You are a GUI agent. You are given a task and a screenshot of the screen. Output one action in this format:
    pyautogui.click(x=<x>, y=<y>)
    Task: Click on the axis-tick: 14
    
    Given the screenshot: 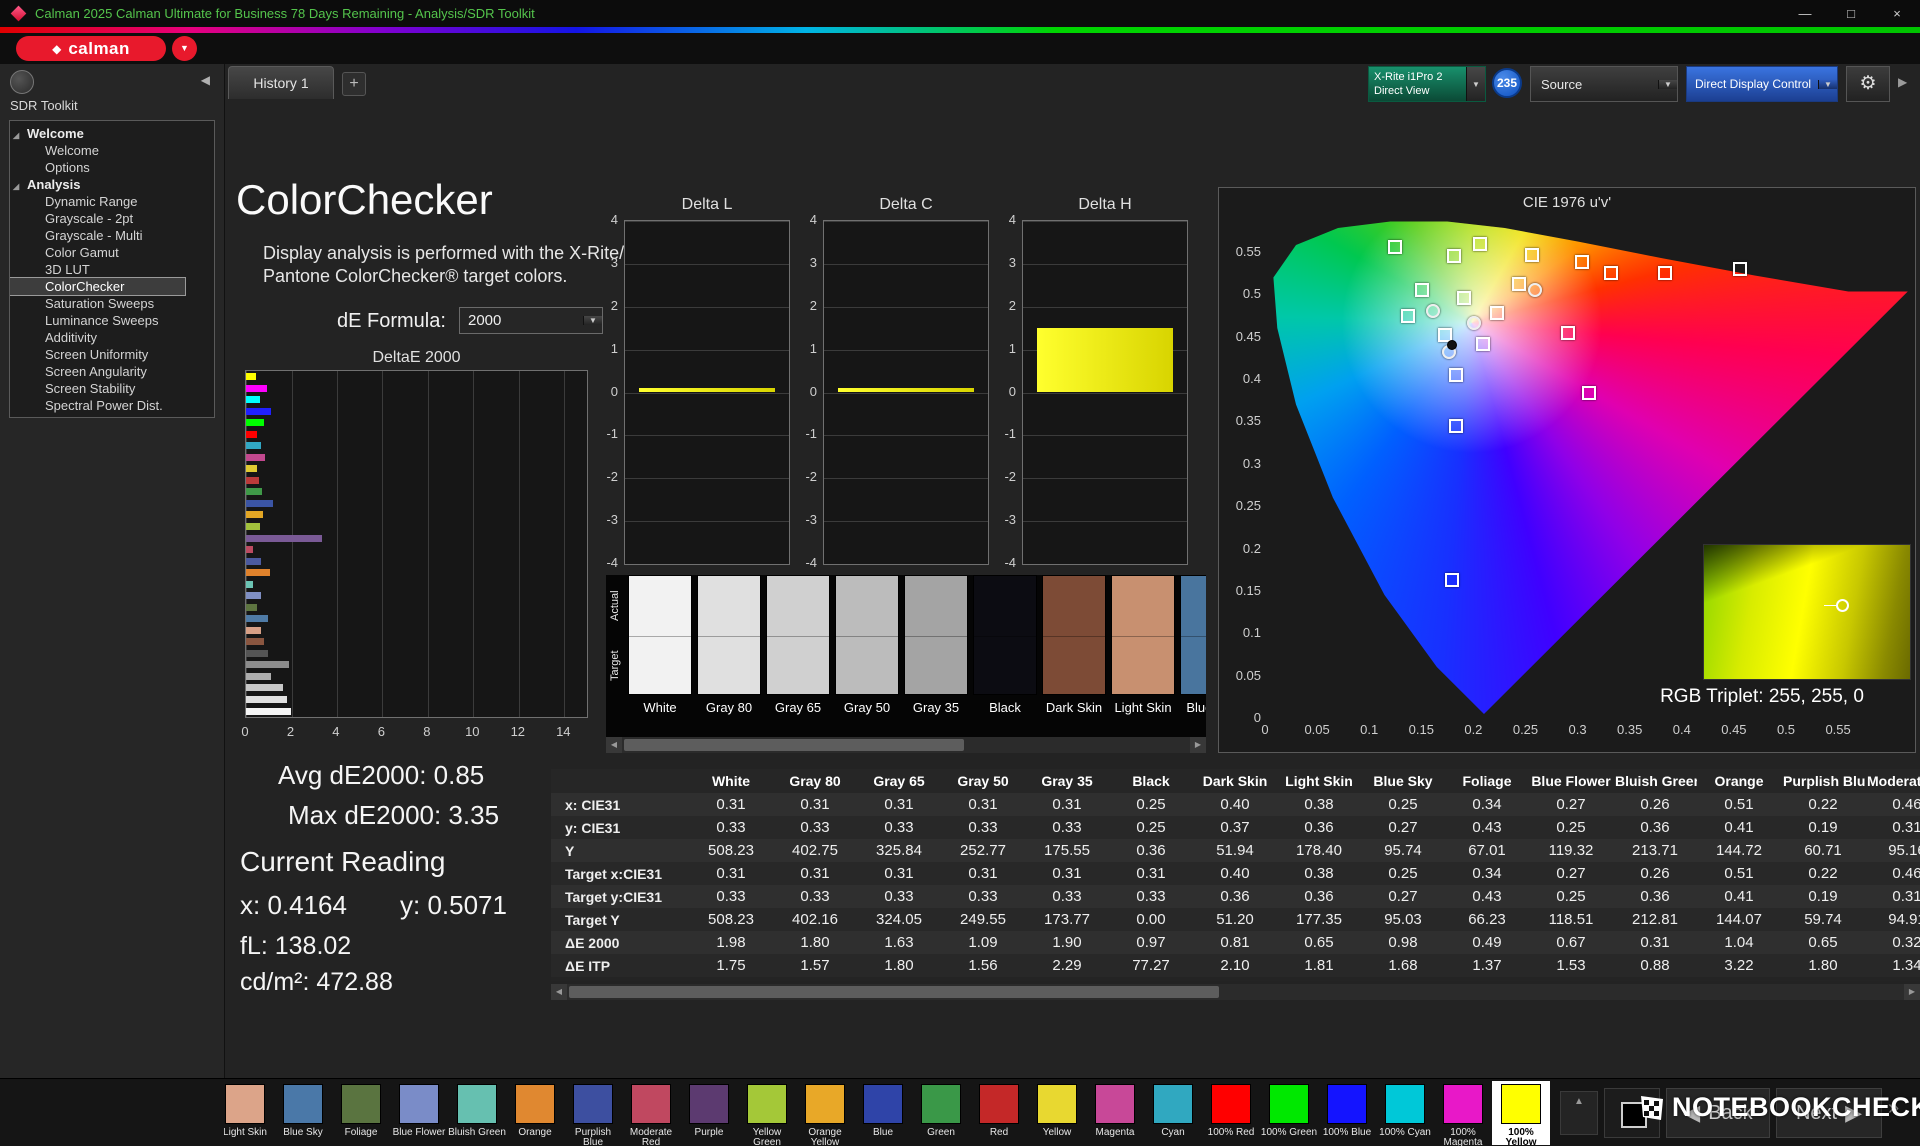 What is the action you would take?
    pyautogui.click(x=563, y=731)
    